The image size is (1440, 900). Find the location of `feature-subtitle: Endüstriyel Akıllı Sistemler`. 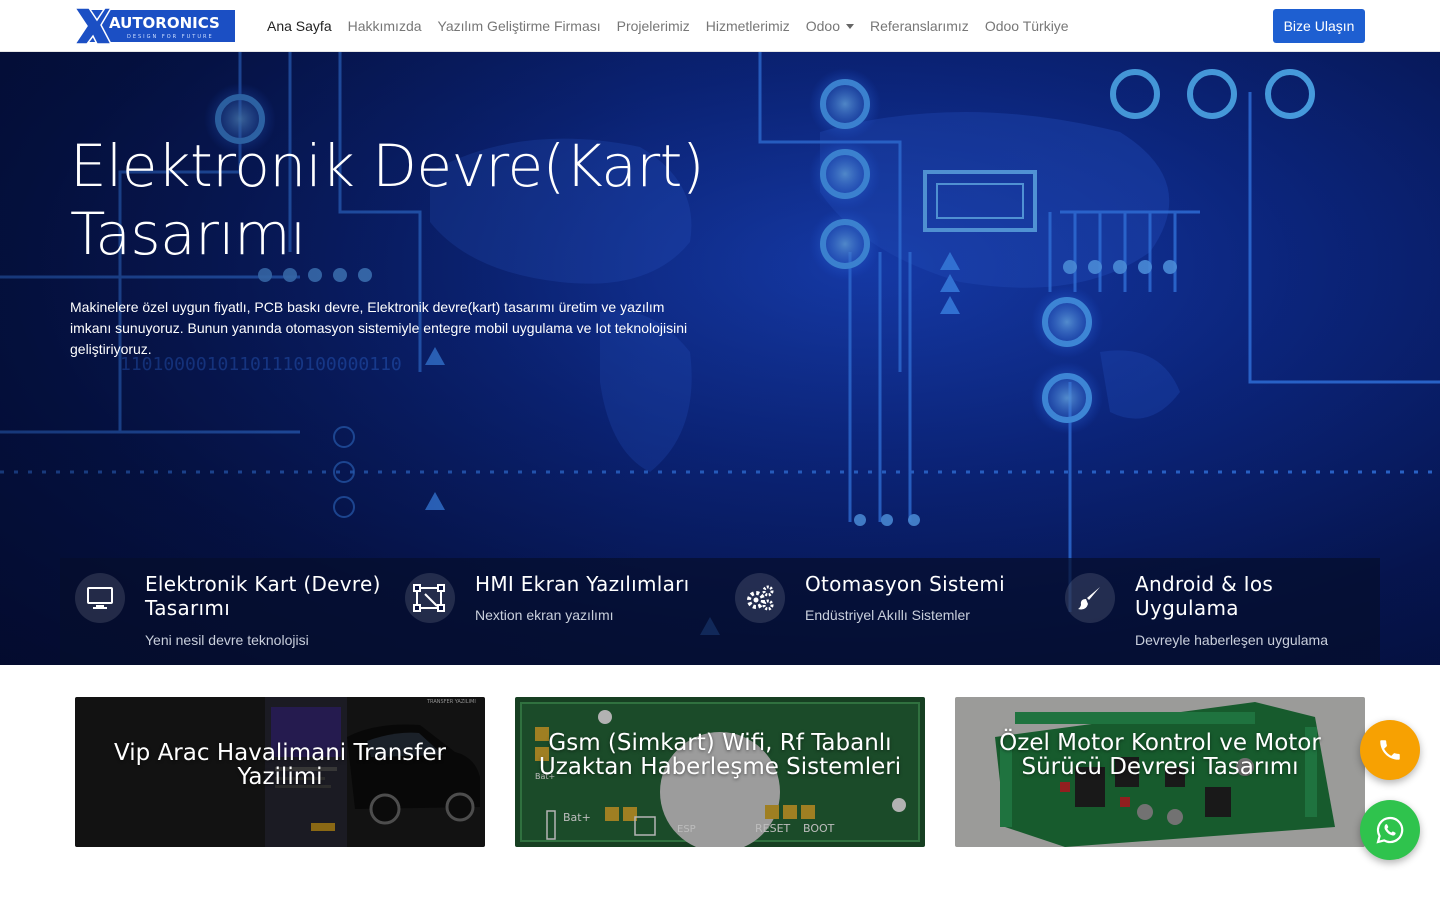

feature-subtitle: Endüstriyel Akıllı Sistemler is located at coordinates (887, 615).